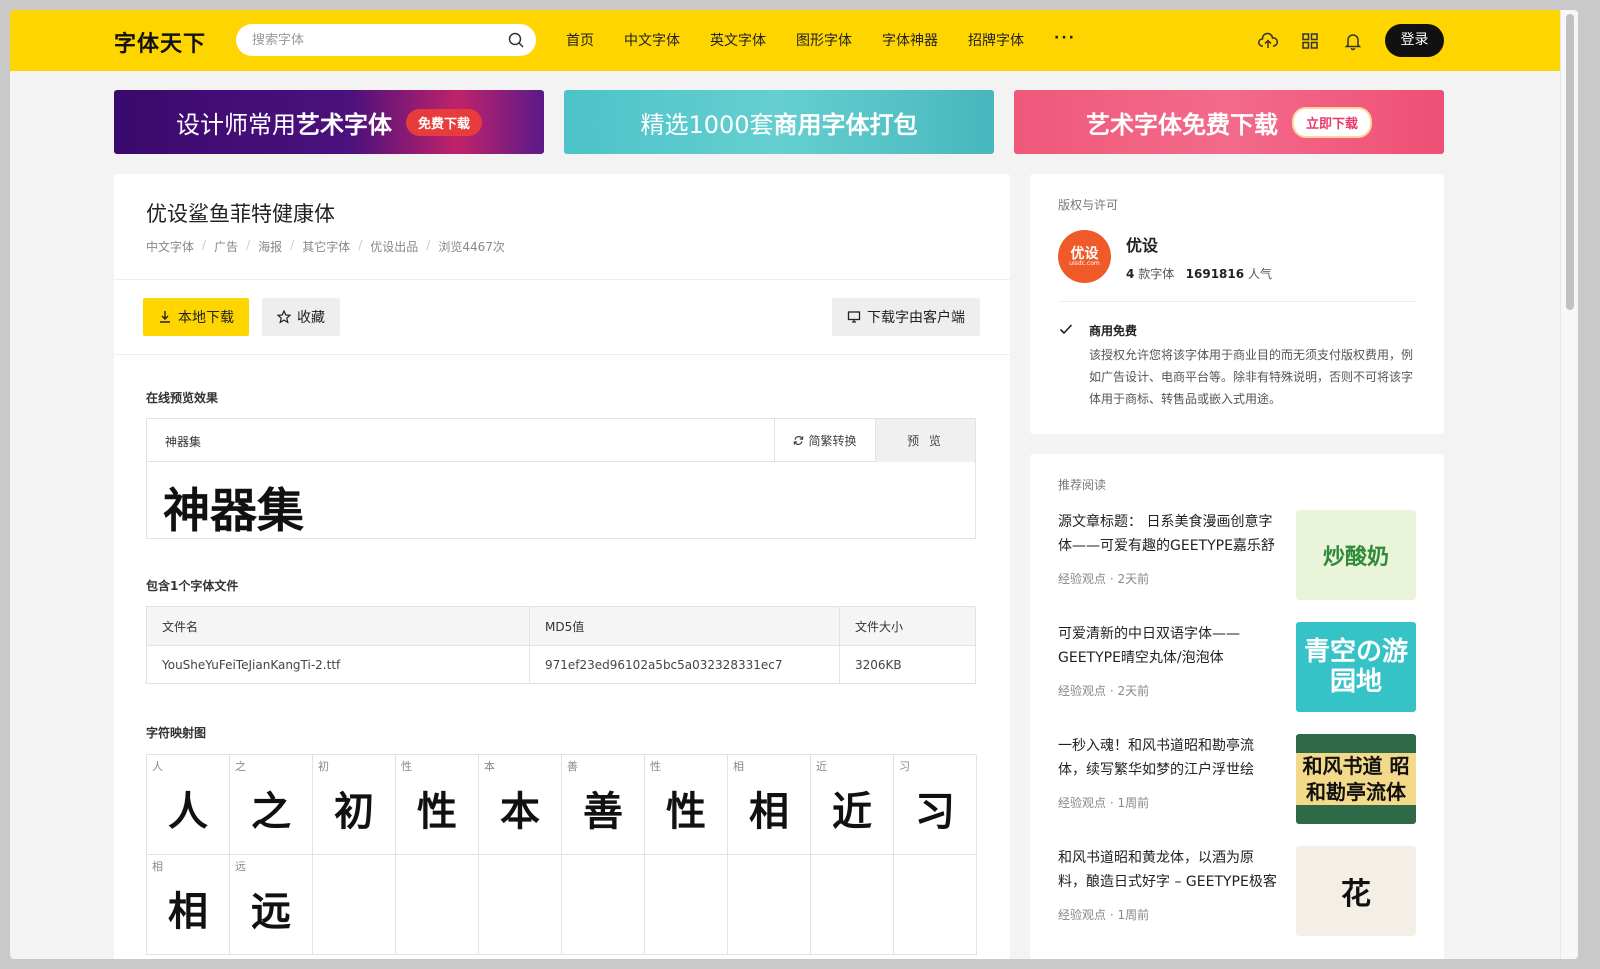  I want to click on char-cell: 善善, so click(603, 805).